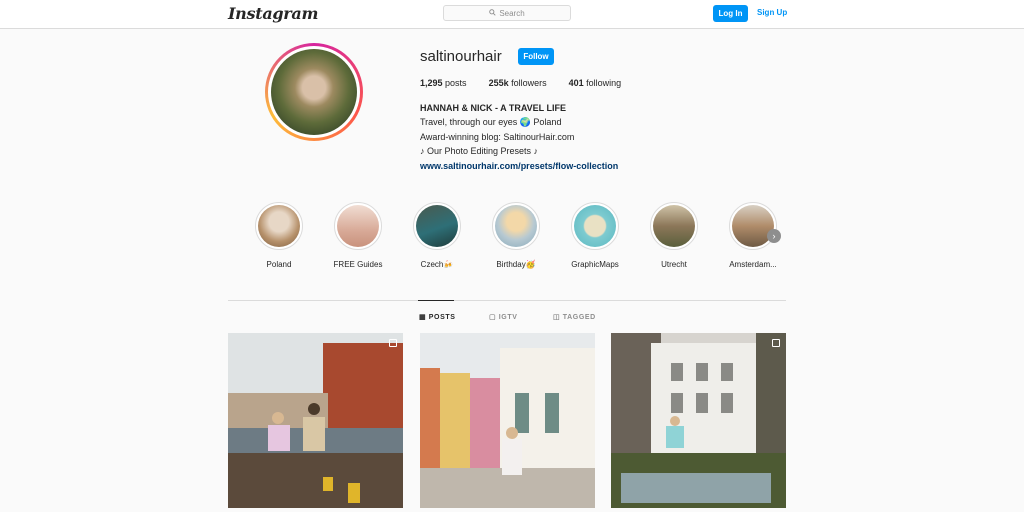  What do you see at coordinates (358, 264) in the screenshot?
I see `highlight-label: FREE Guides` at bounding box center [358, 264].